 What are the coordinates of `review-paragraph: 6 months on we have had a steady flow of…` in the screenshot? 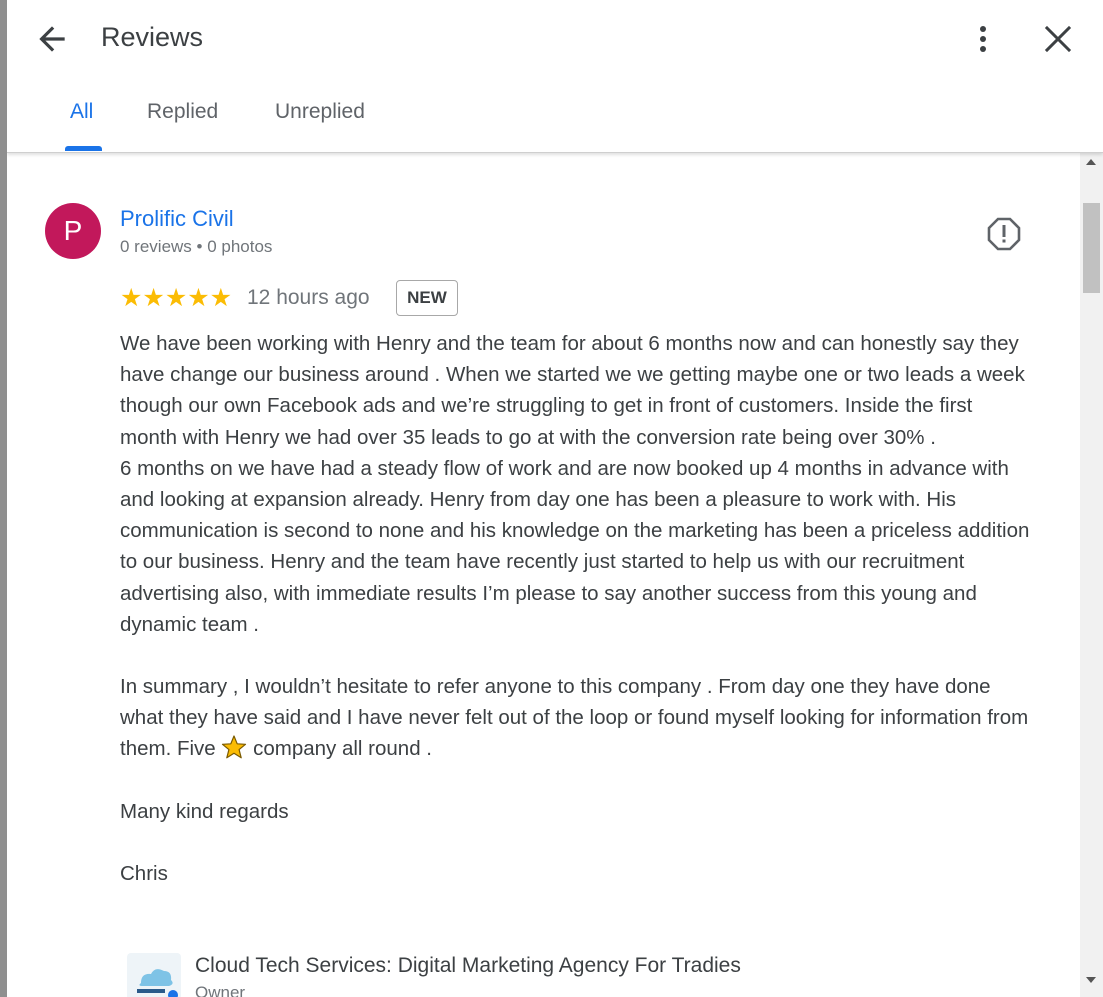 It's located at (575, 546).